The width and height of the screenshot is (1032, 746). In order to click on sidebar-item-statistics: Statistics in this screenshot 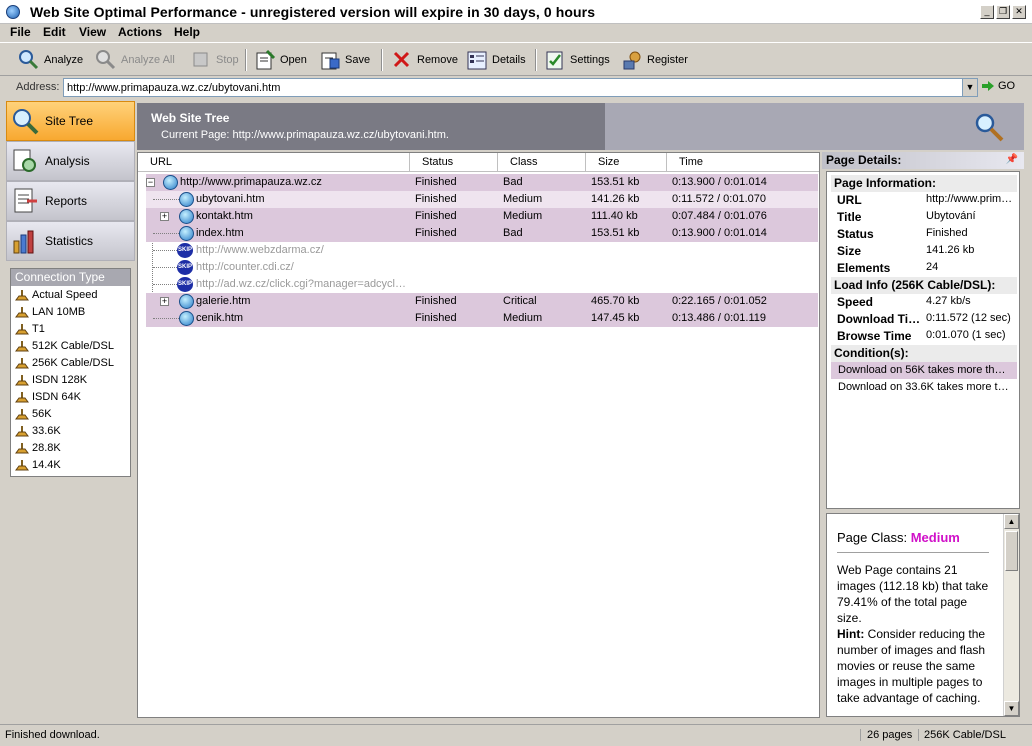, I will do `click(70, 241)`.